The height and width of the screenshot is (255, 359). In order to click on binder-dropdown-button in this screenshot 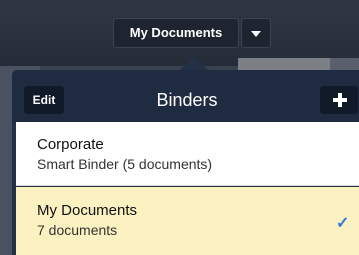, I will do `click(256, 33)`.